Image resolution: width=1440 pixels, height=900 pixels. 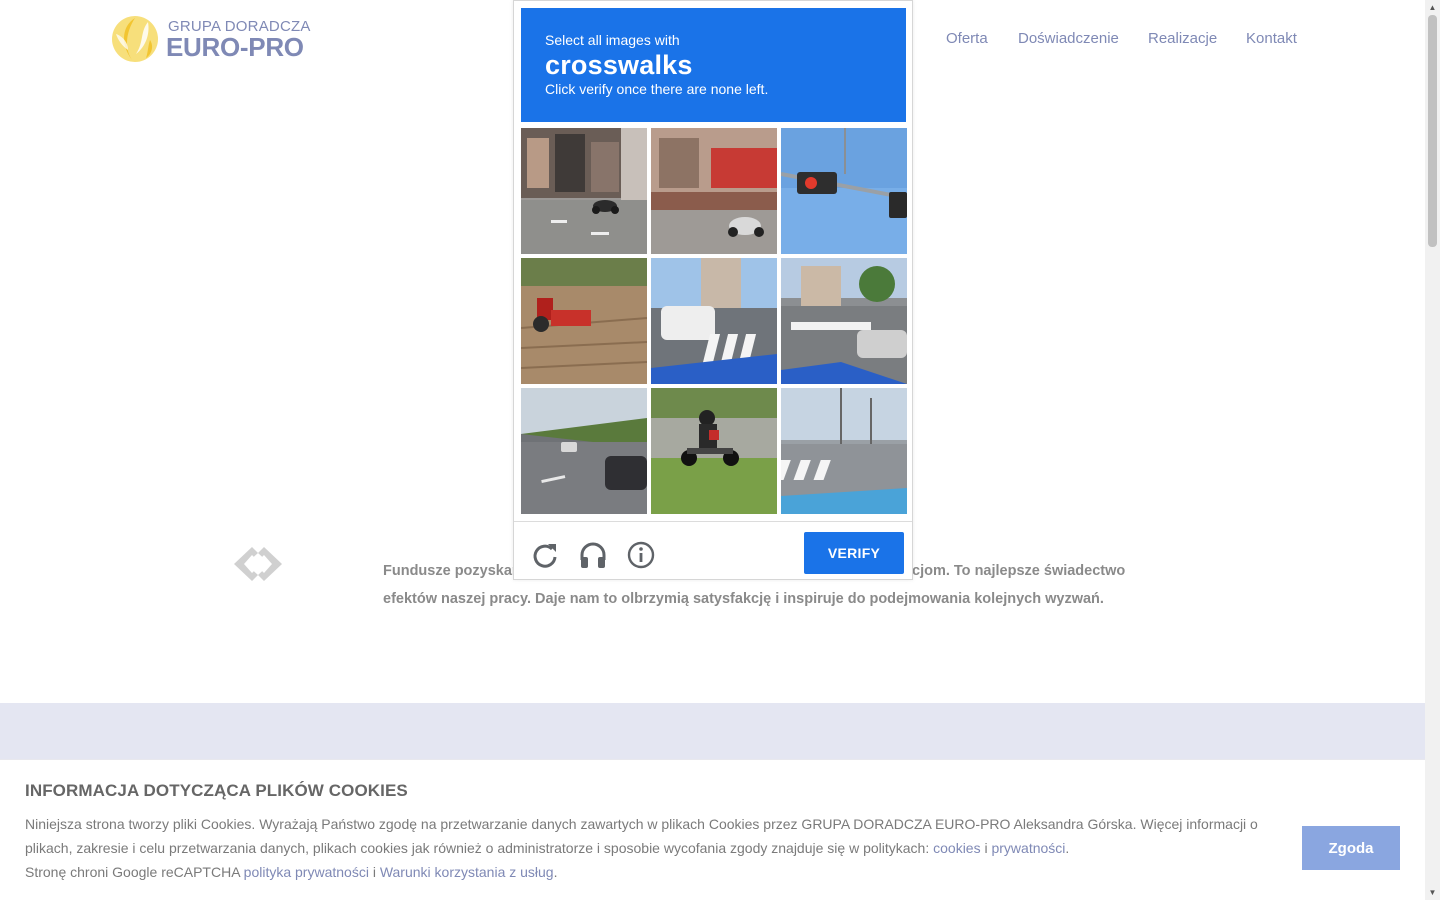 What do you see at coordinates (1271, 38) in the screenshot?
I see `nav-item-kontakt: Kontakt` at bounding box center [1271, 38].